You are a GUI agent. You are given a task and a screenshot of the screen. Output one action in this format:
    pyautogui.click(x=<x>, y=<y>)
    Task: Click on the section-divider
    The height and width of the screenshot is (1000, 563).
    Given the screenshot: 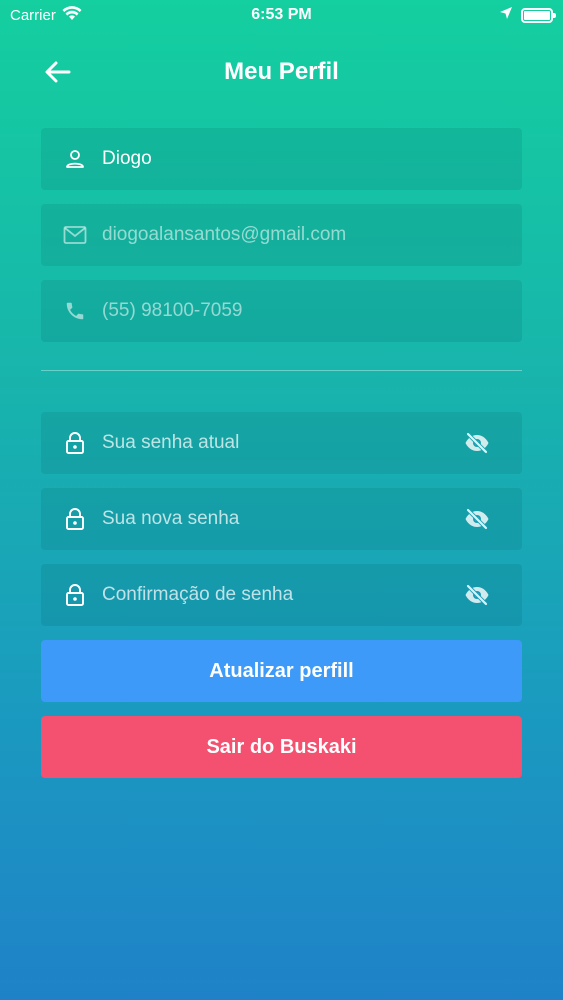 What is the action you would take?
    pyautogui.click(x=281, y=370)
    